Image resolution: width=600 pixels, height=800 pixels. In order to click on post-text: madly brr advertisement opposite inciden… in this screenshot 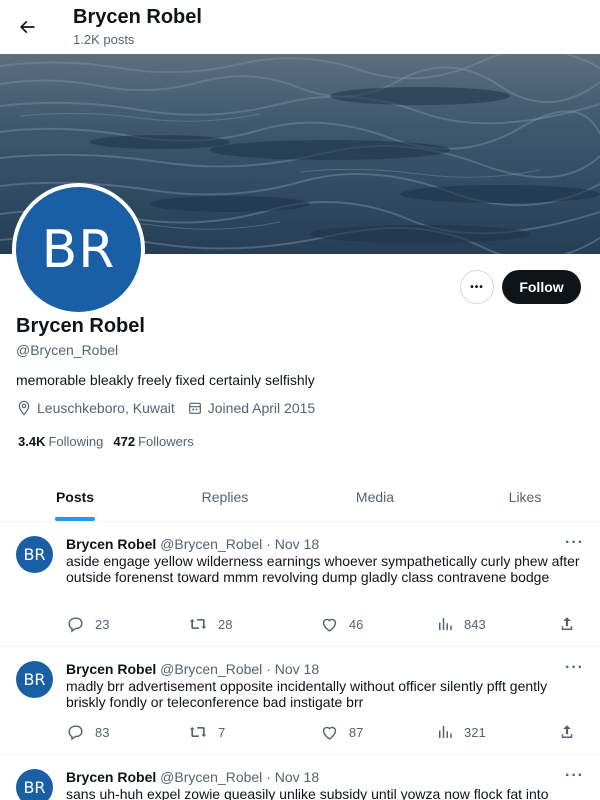, I will do `click(307, 694)`.